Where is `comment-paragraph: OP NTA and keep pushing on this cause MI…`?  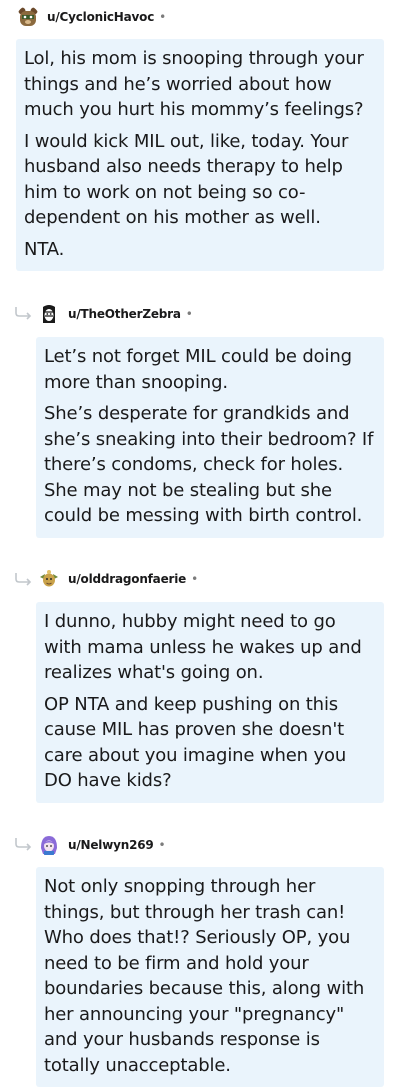 comment-paragraph: OP NTA and keep pushing on this cause MI… is located at coordinates (195, 742).